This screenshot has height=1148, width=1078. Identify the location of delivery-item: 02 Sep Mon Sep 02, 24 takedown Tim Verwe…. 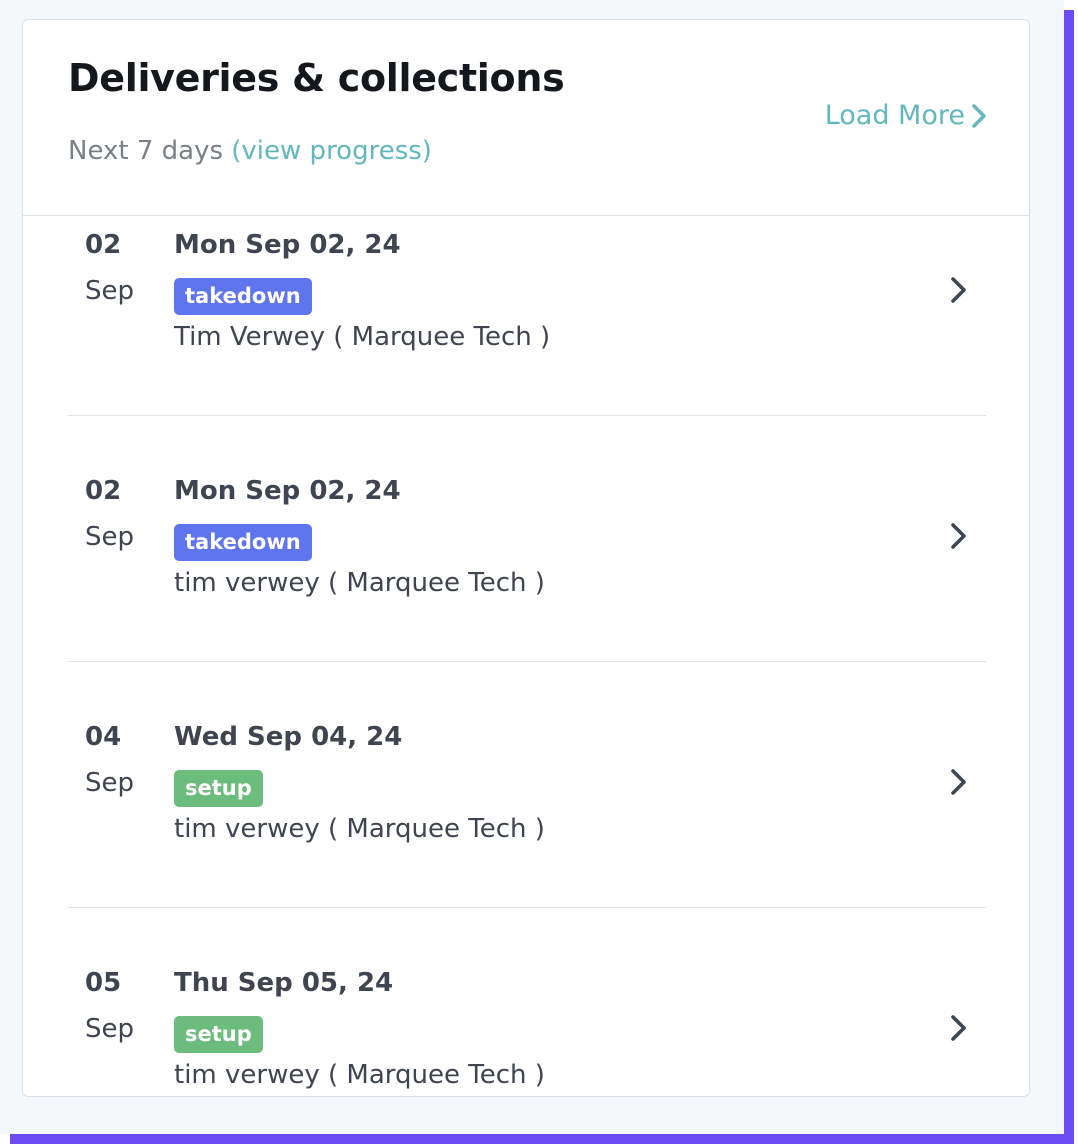
(527, 316).